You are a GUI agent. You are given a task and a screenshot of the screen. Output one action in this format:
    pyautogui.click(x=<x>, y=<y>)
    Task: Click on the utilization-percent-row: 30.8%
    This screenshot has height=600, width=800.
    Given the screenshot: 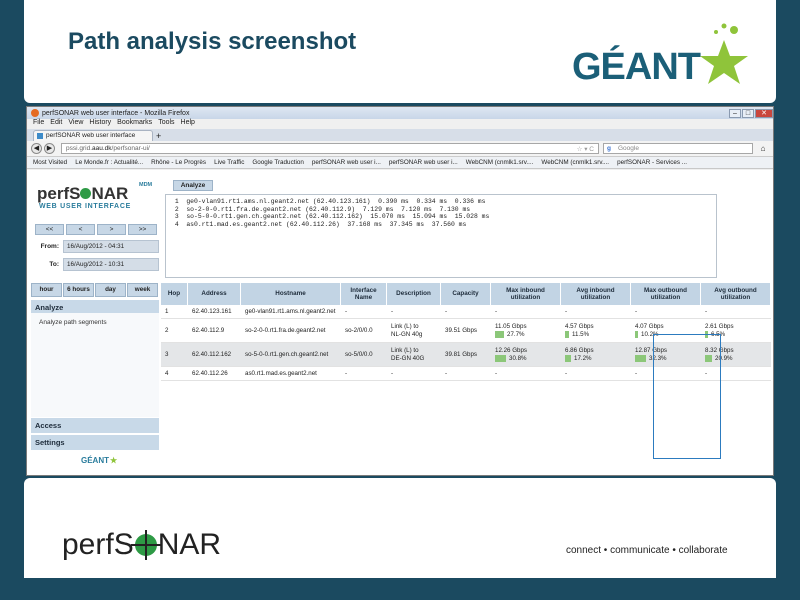 What is the action you would take?
    pyautogui.click(x=528, y=359)
    